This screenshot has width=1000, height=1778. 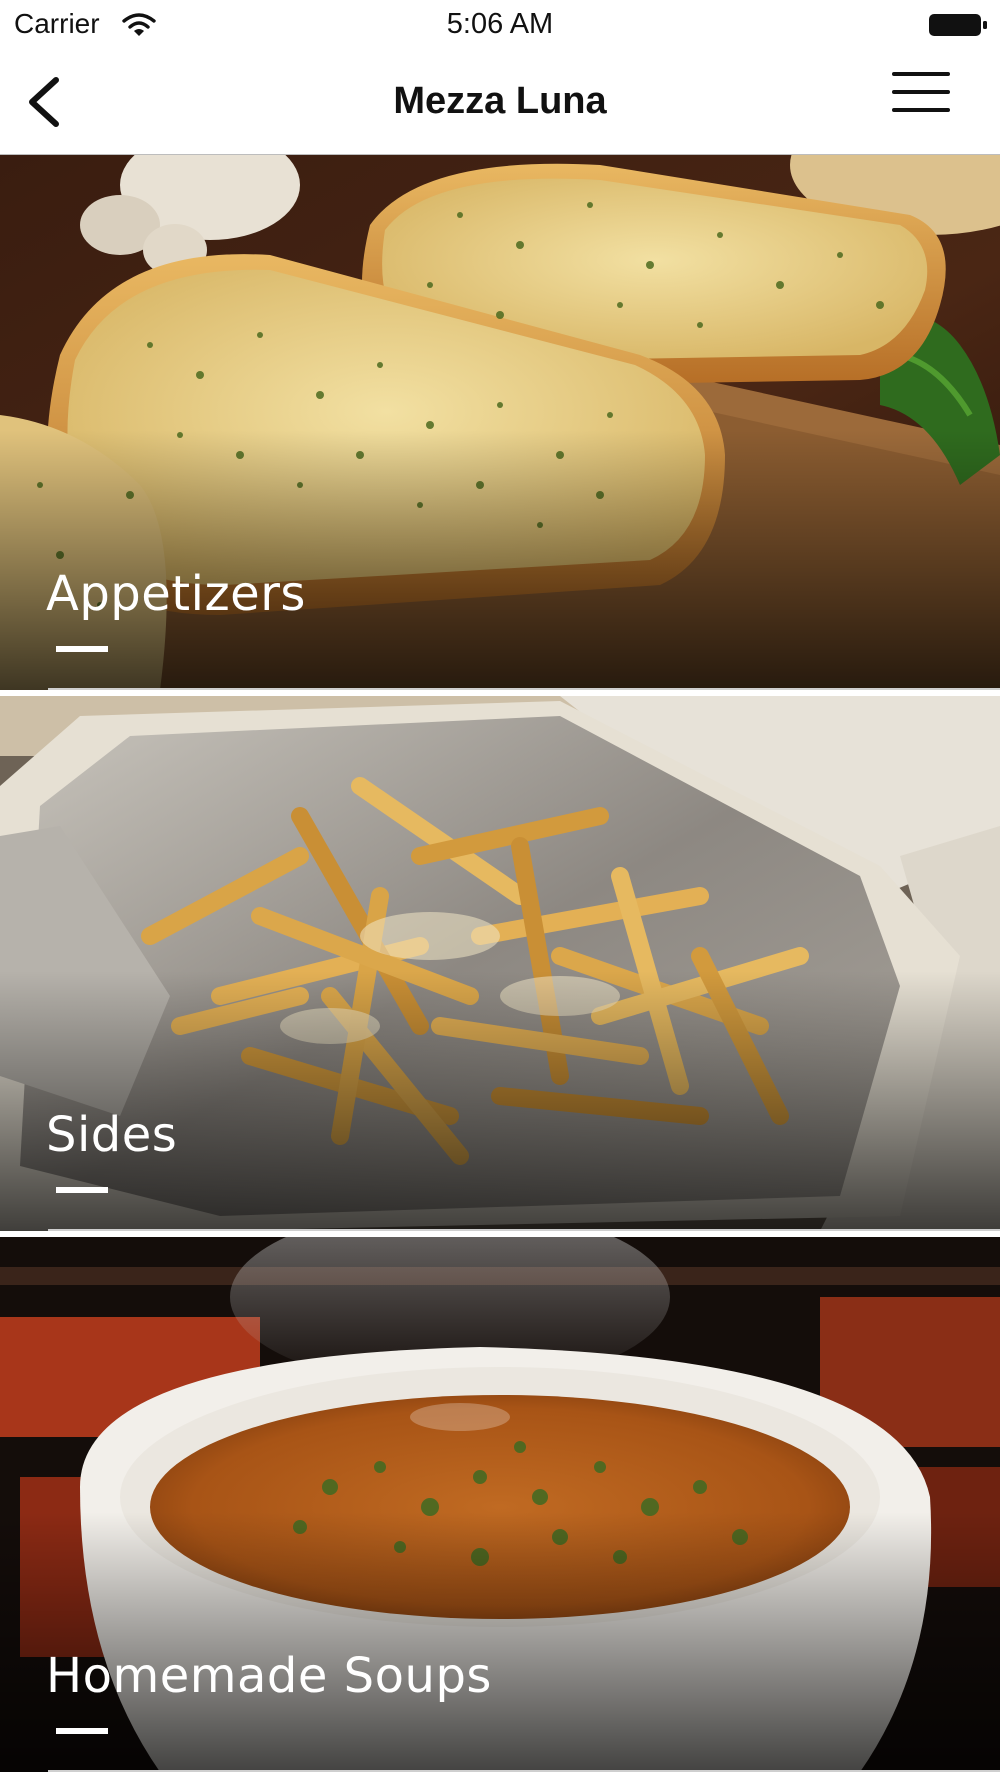 I want to click on navigation-bar: Mezza Luna, so click(x=500, y=102).